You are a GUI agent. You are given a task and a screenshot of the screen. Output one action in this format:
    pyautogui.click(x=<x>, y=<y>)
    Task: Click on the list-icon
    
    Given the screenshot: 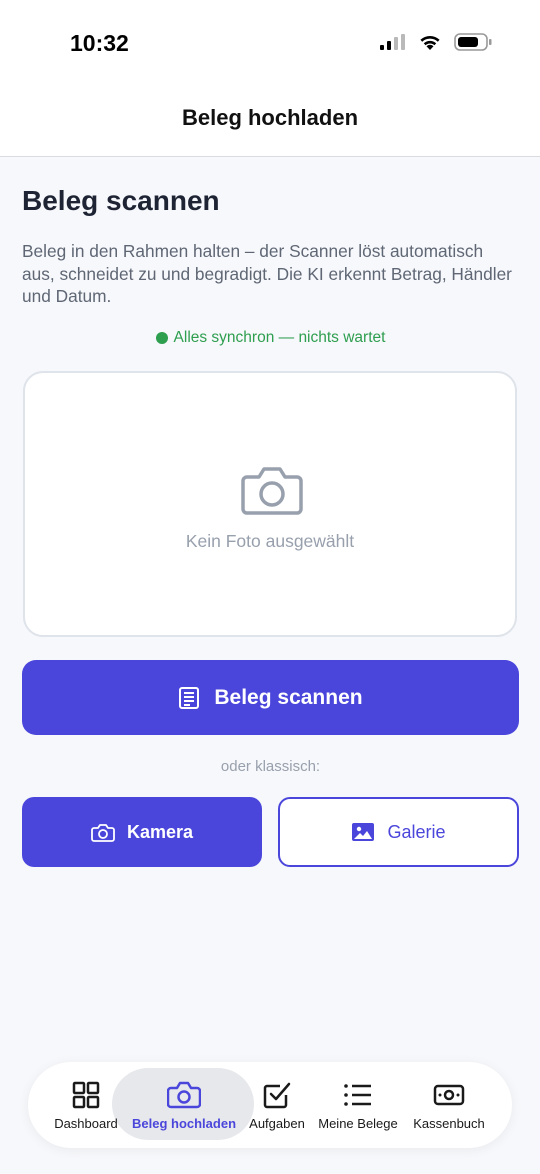 What is the action you would take?
    pyautogui.click(x=358, y=1095)
    